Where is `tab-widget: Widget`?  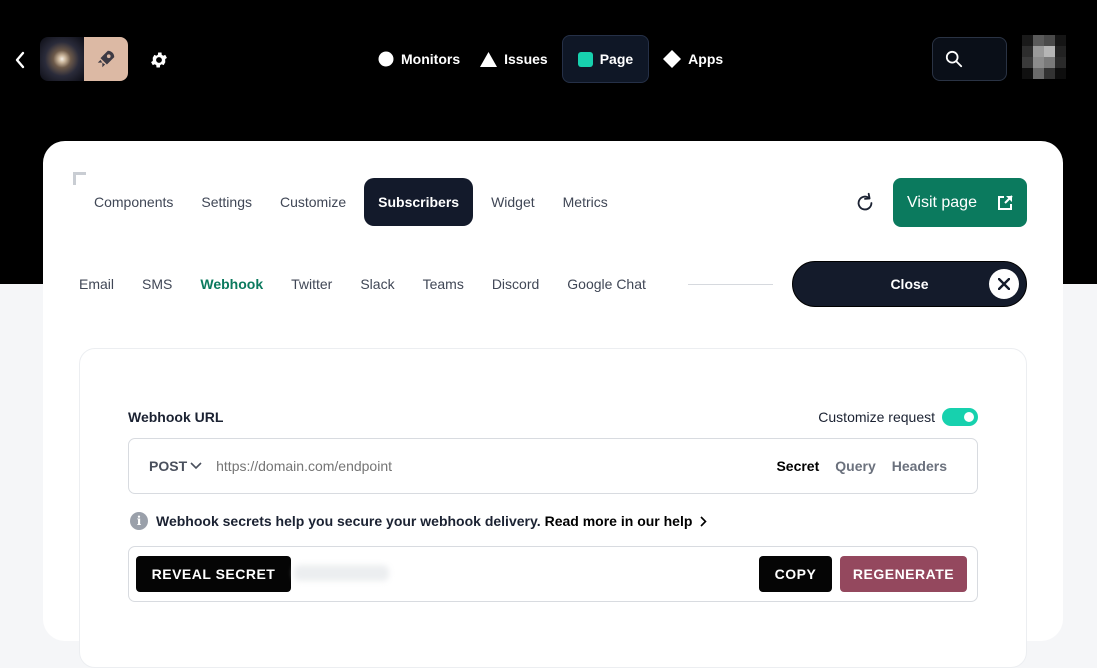
tab-widget: Widget is located at coordinates (513, 202).